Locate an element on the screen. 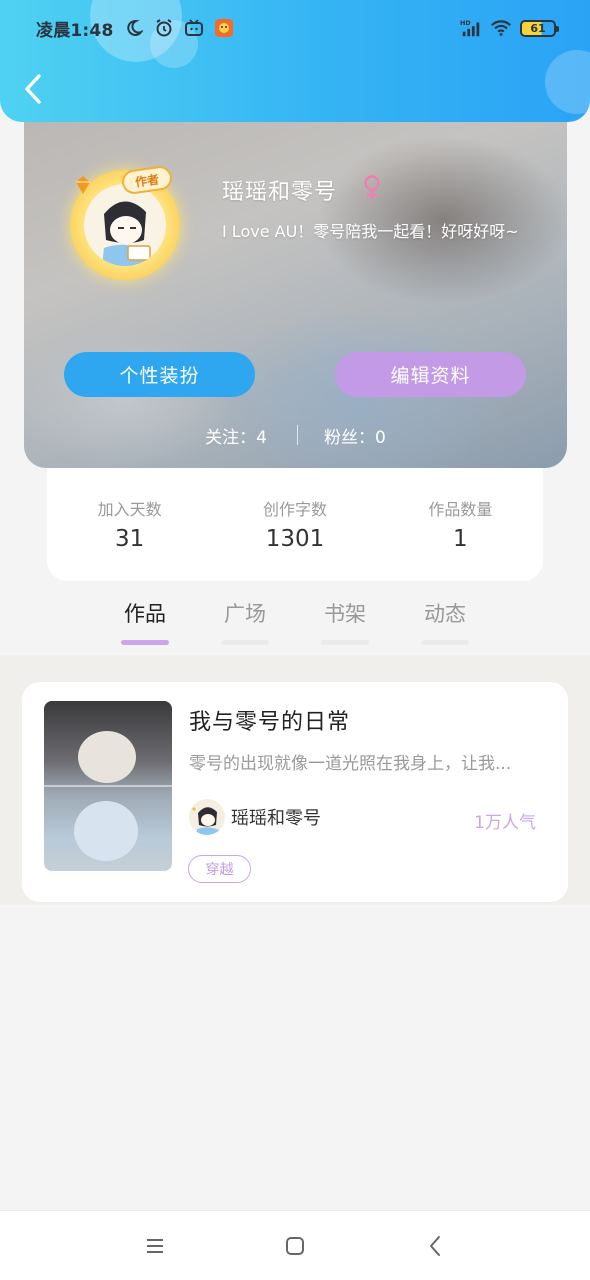  stat-value: 31 is located at coordinates (130, 539).